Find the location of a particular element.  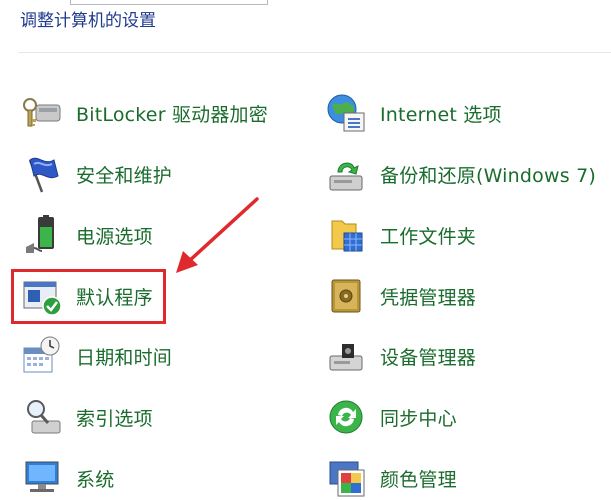

control-panel-item-work-folders: 工作文件夹 is located at coordinates (400, 235).